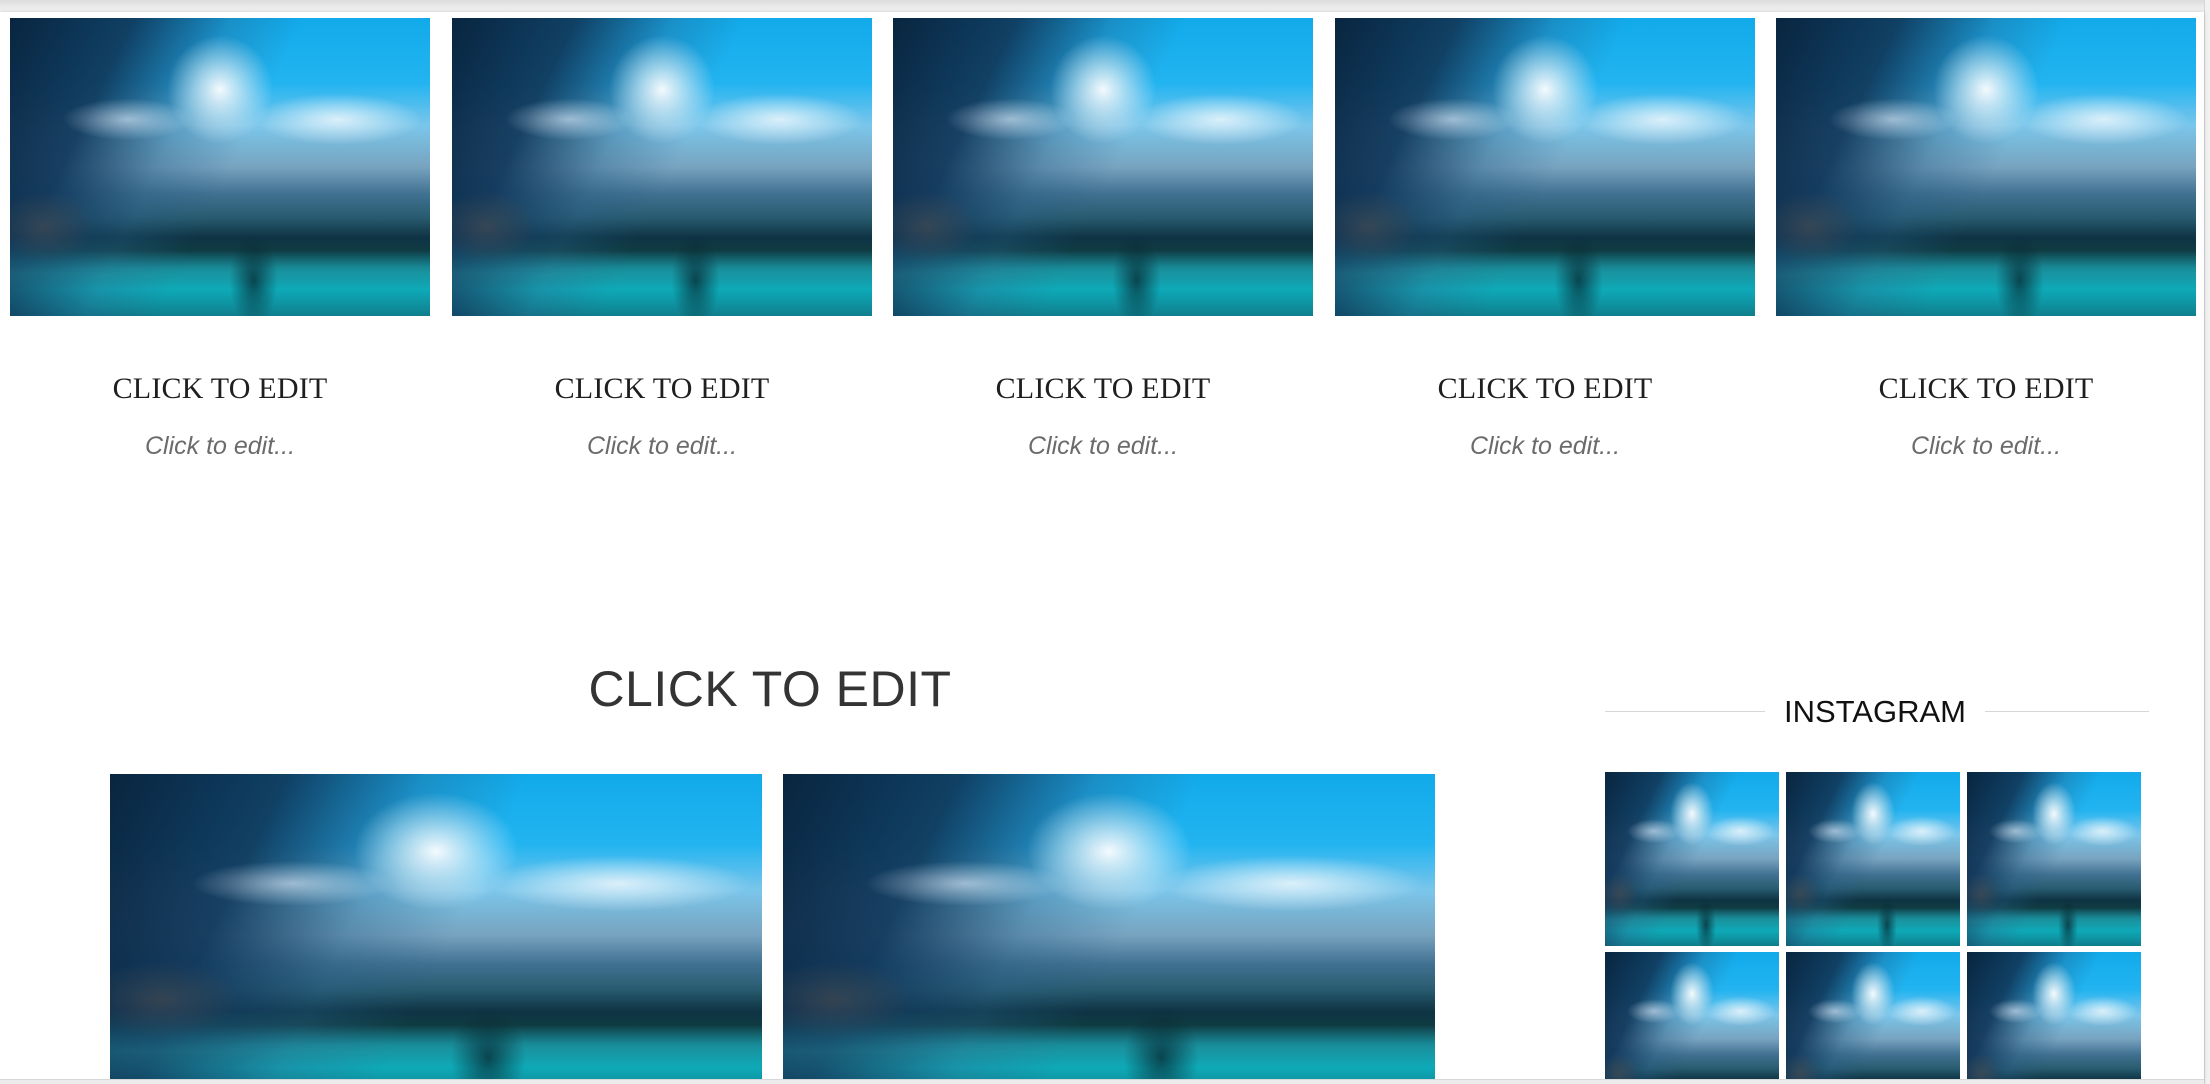 This screenshot has height=1084, width=2210. I want to click on window-scrollbar-edge, so click(2207, 542).